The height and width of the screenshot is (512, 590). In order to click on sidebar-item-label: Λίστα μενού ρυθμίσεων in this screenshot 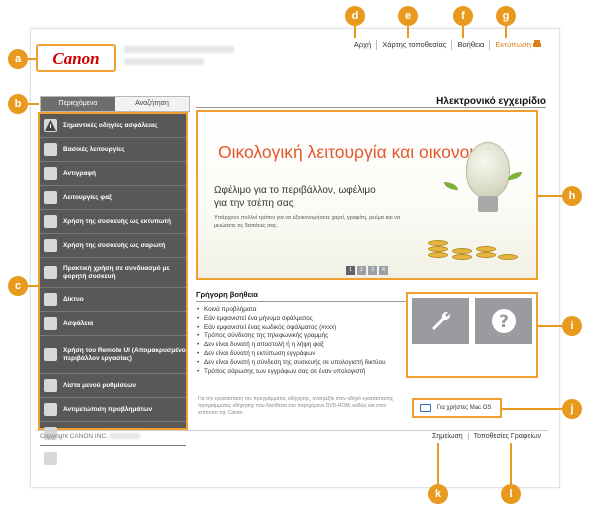, I will do `click(100, 385)`.